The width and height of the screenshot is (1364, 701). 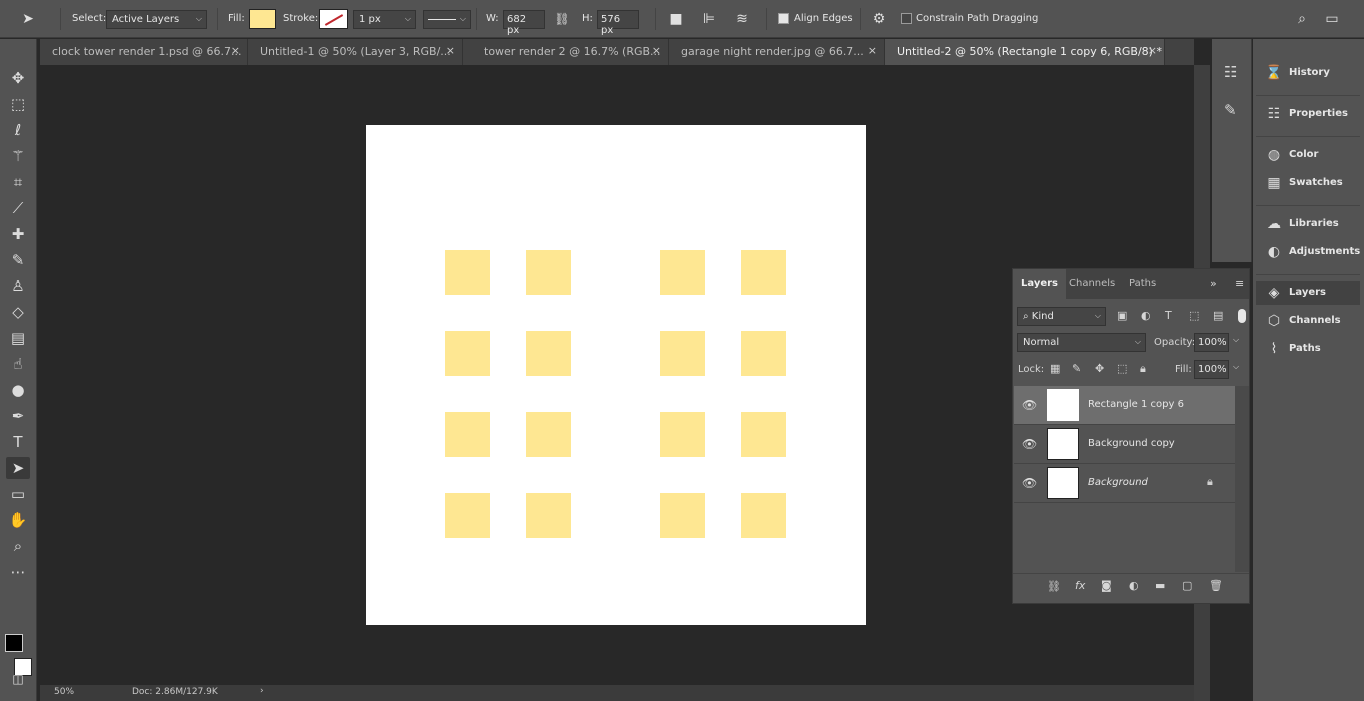 What do you see at coordinates (1216, 585) in the screenshot?
I see `trash-icon: 🗑︎` at bounding box center [1216, 585].